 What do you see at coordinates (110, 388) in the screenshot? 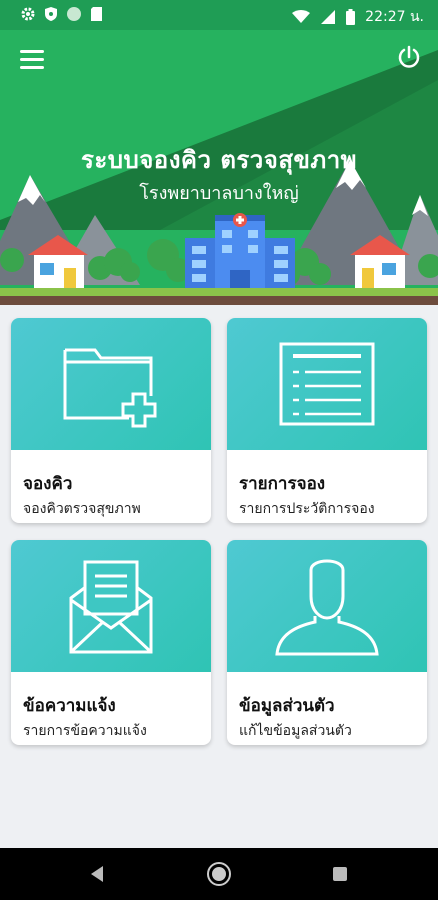
I see `folder-add-icon` at bounding box center [110, 388].